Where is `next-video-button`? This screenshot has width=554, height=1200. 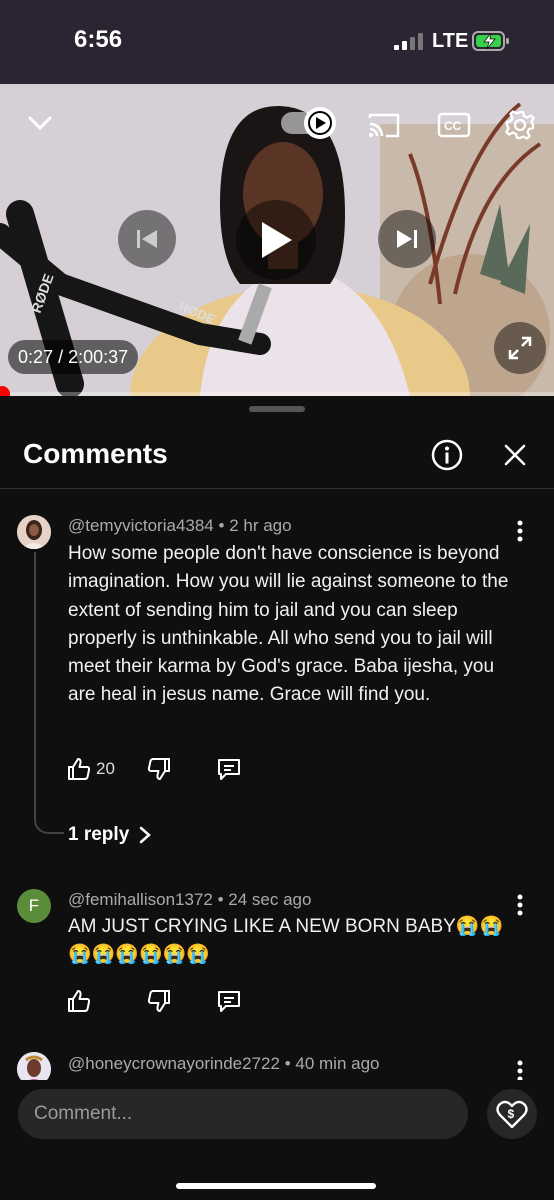
next-video-button is located at coordinates (407, 239).